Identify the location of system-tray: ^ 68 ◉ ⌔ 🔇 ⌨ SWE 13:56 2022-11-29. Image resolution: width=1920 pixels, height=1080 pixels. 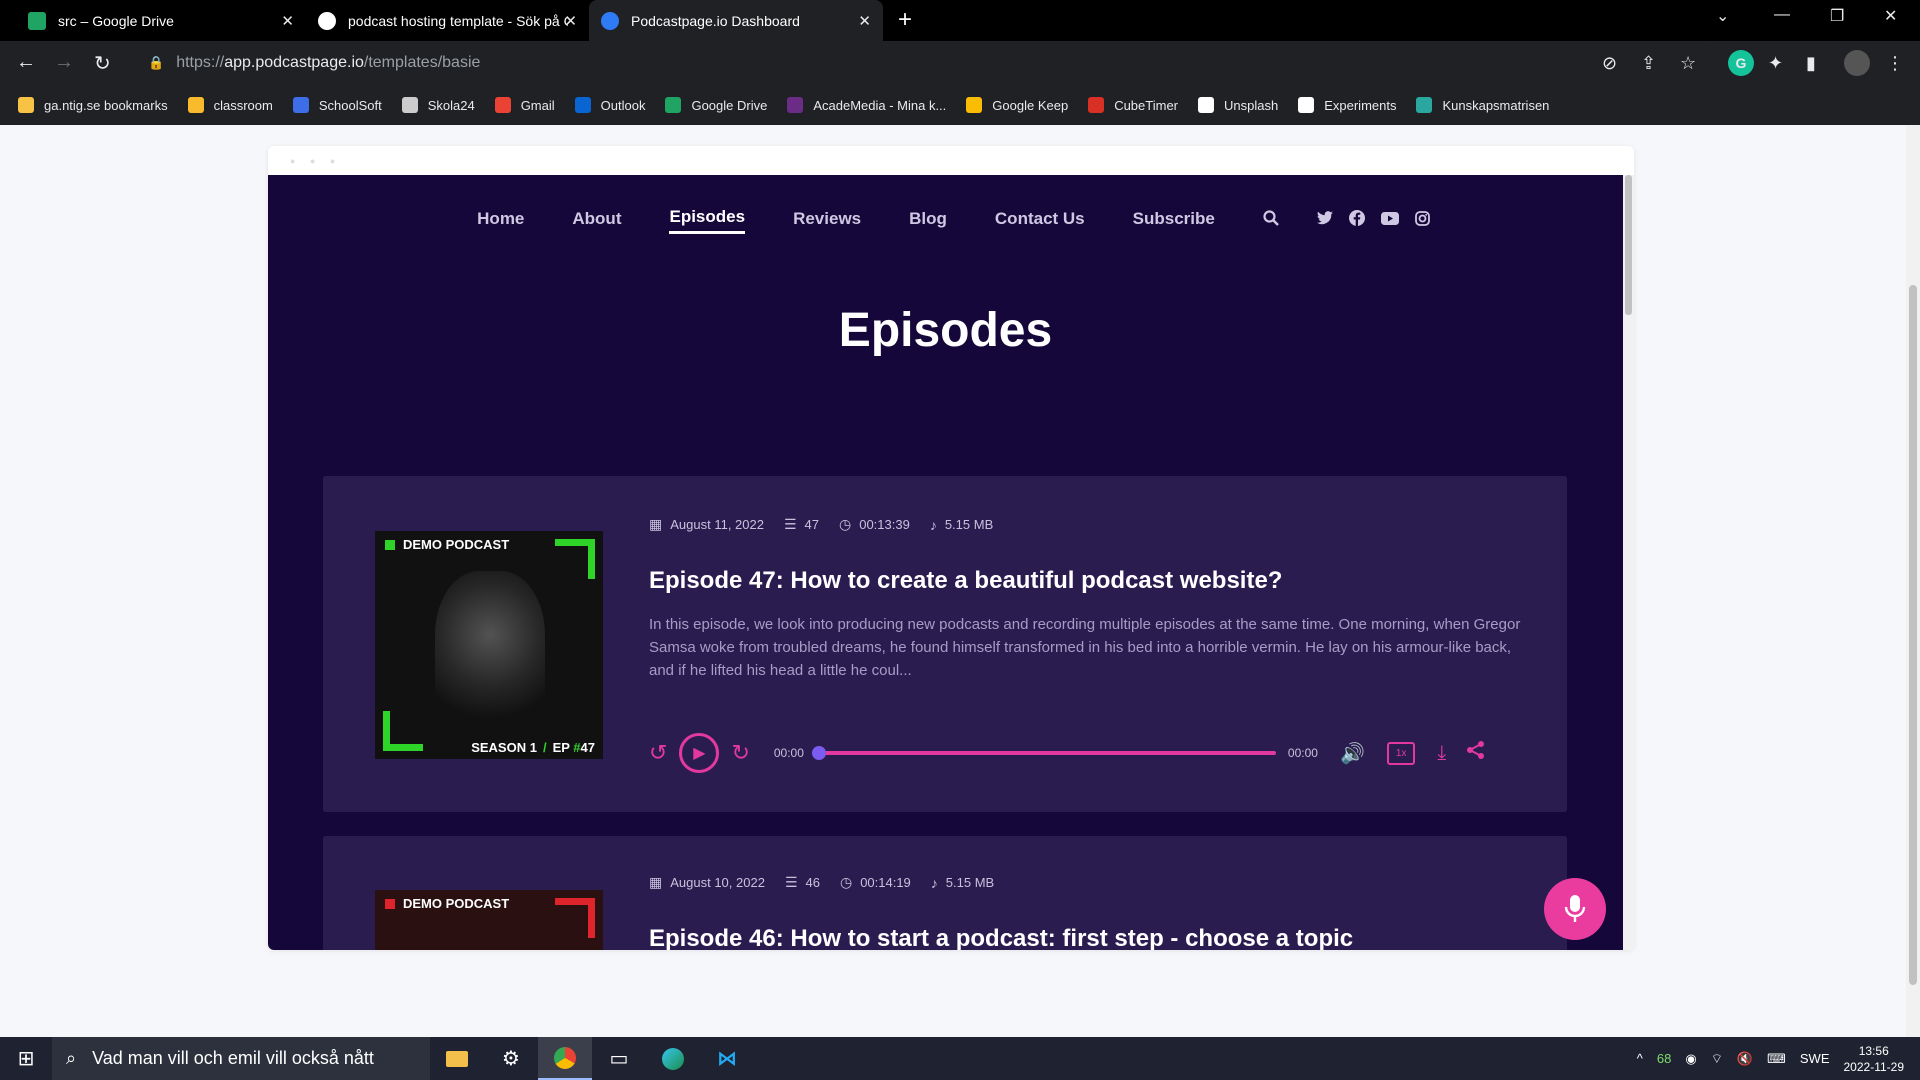
(1770, 1058).